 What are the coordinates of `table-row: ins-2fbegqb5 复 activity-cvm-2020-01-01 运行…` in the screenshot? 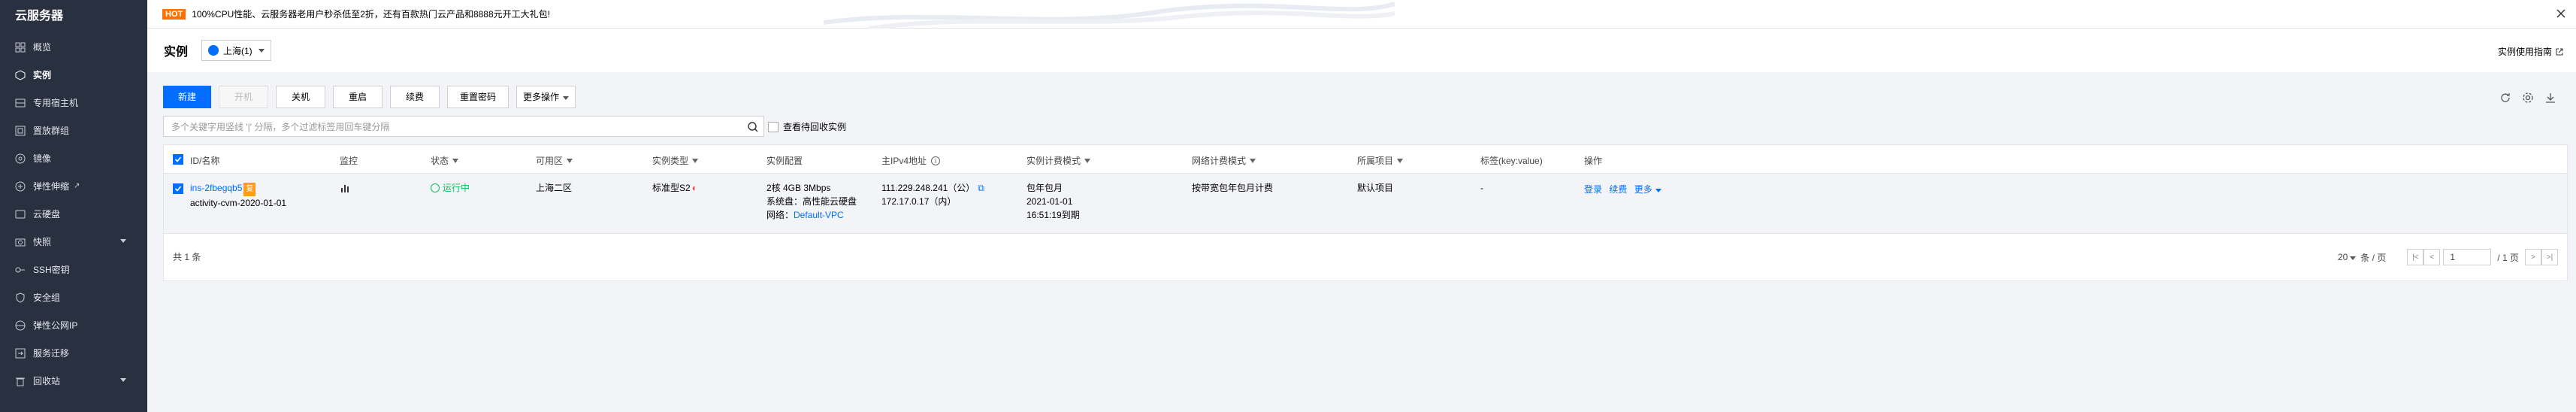 It's located at (1365, 204).